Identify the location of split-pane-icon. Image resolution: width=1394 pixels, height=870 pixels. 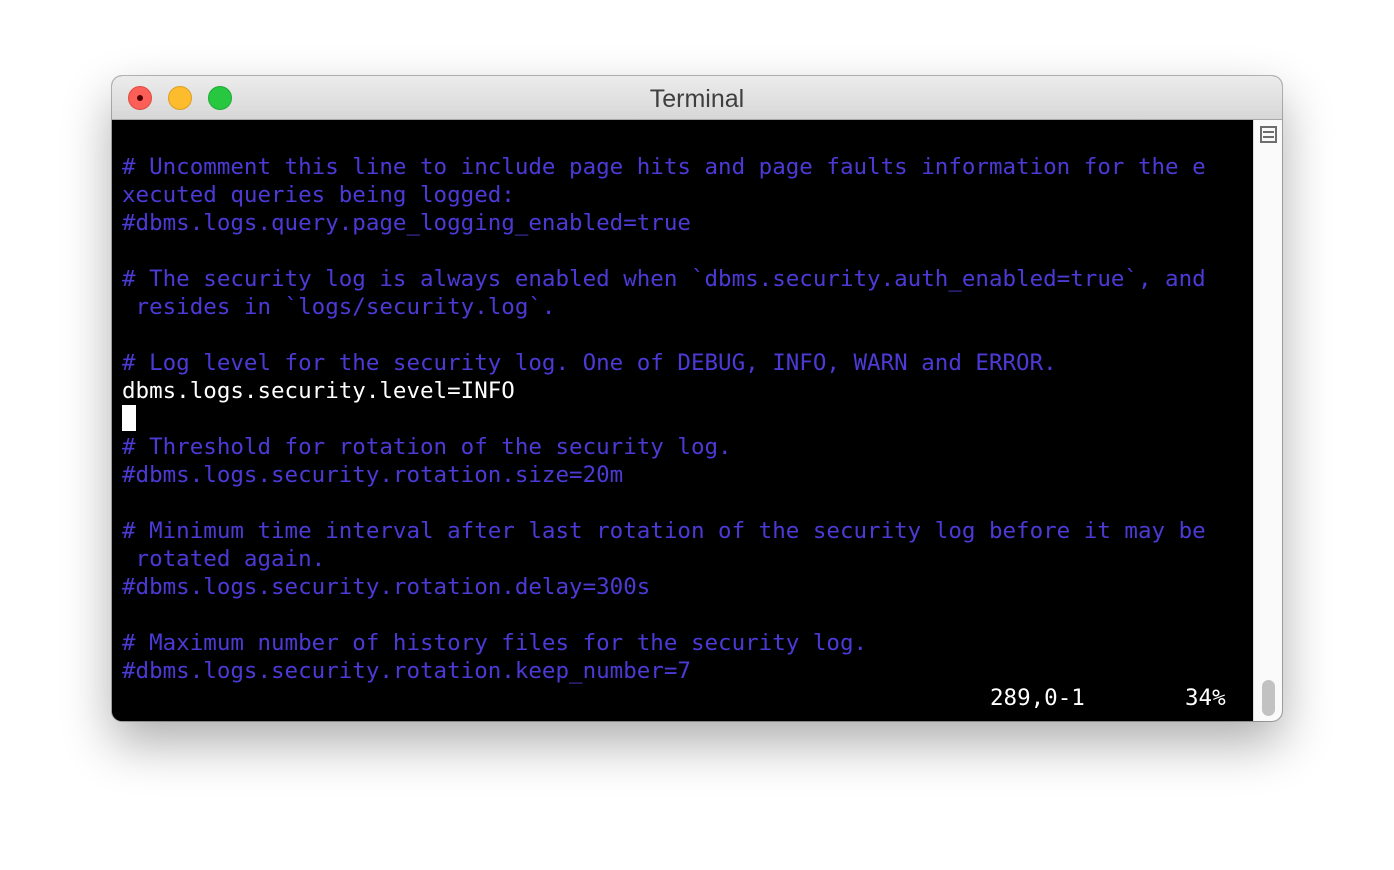
(1268, 134).